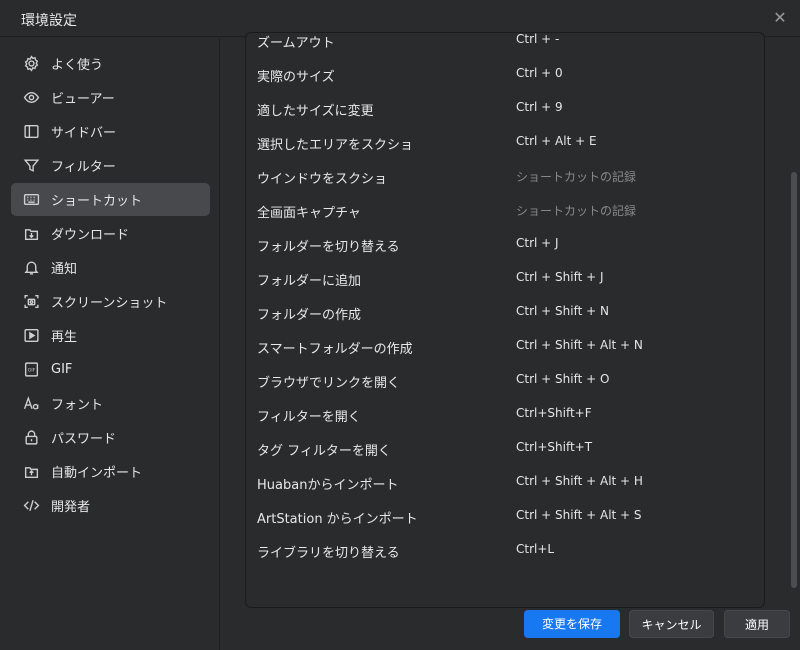 The width and height of the screenshot is (800, 650). Describe the element at coordinates (505, 551) in the screenshot. I see `shortcut-row: ライブラリを切り替える Ctrl+L` at that location.